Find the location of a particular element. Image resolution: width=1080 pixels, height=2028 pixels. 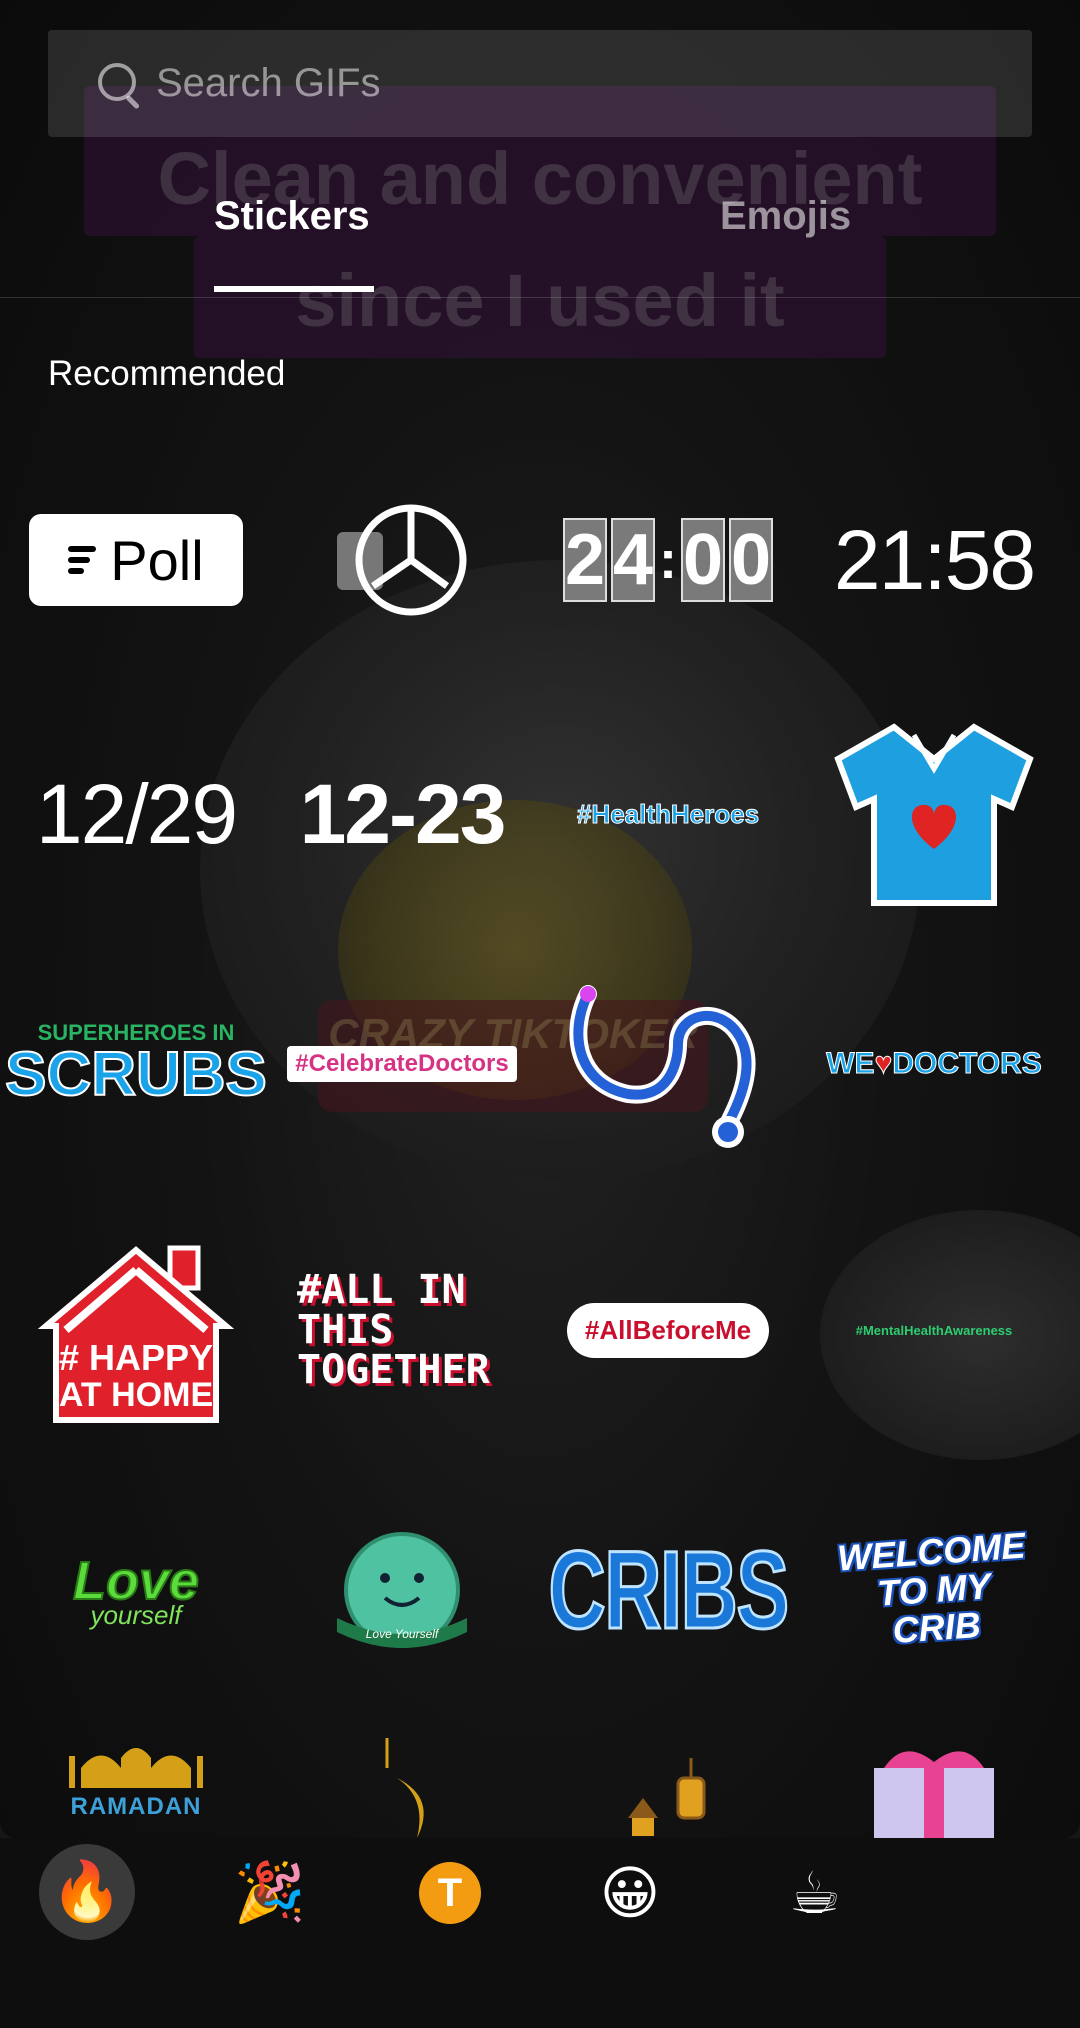

sticker-all-in-this-together: #ALL IN THIS TOGETHER is located at coordinates (402, 1330).